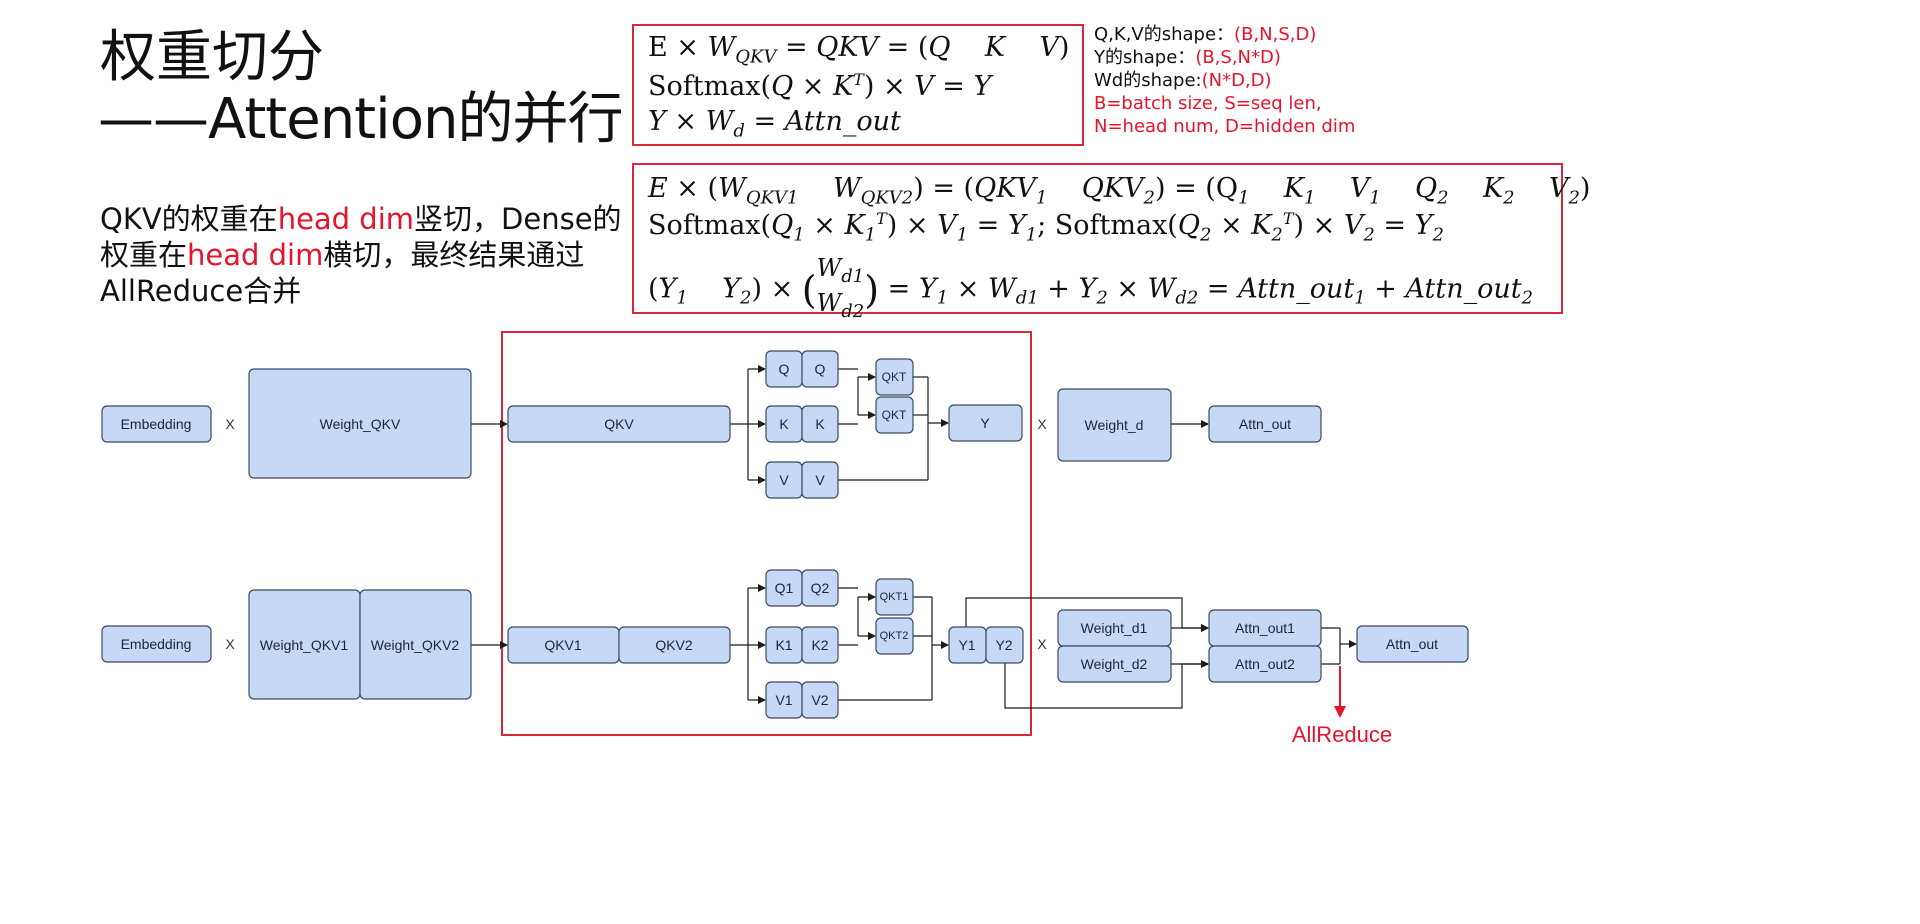 This screenshot has height=924, width=1920. I want to click on node-weight-d: Weight_d, so click(1114, 425).